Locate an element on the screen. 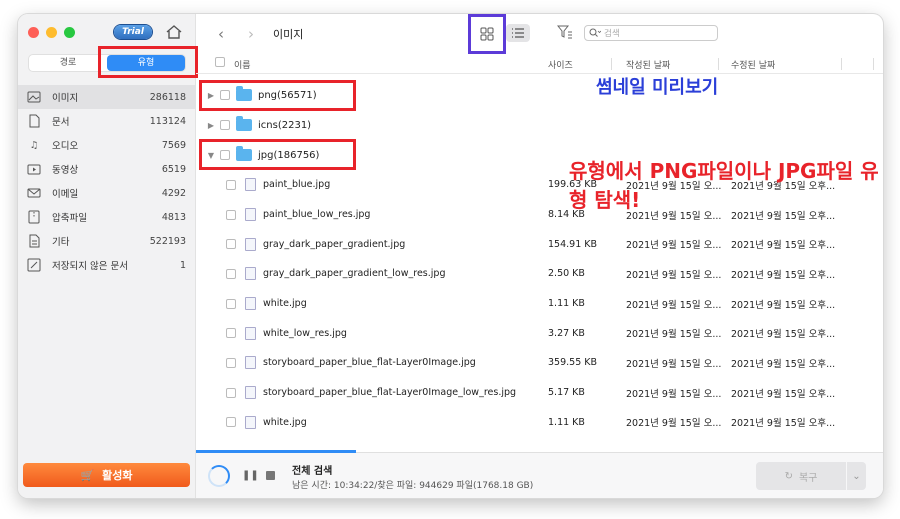 This screenshot has height=519, width=900. file-name: paint_blue.jpg is located at coordinates (297, 185).